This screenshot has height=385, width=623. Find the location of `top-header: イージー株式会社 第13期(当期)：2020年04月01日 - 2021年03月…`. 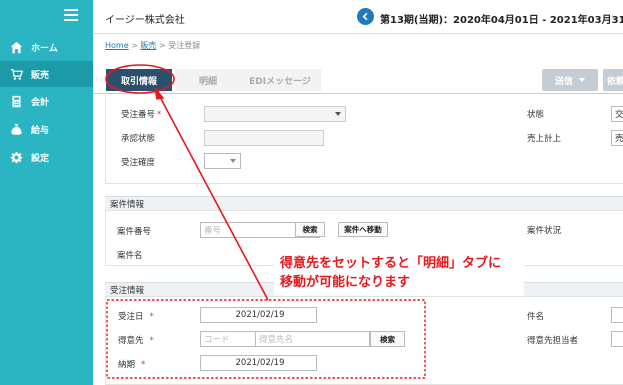

top-header: イージー株式会社 第13期(当期)：2020年04月01日 - 2021年03月… is located at coordinates (358, 17).